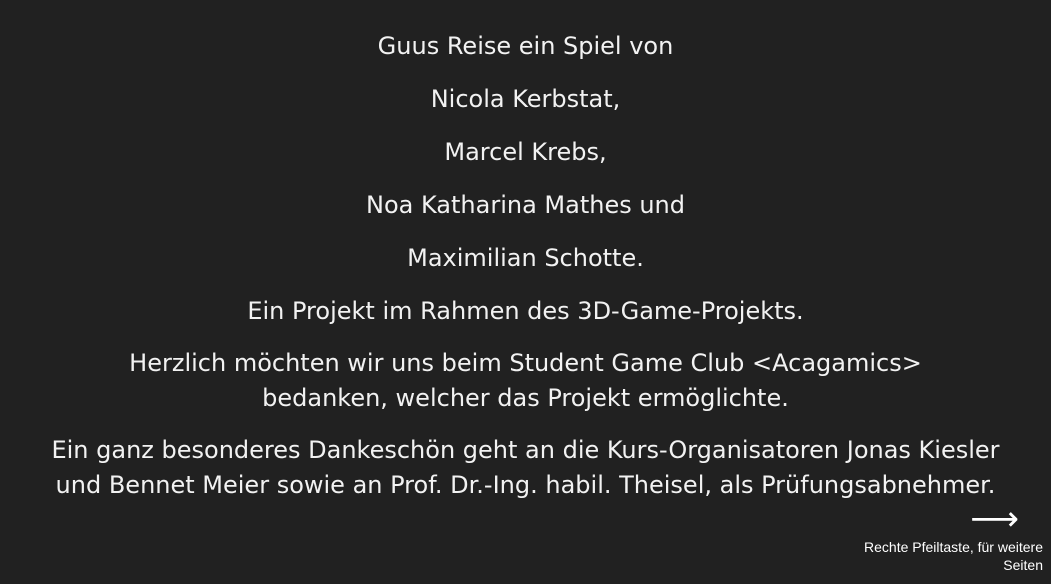  I want to click on author-name: Marcel Krebs,, so click(525, 152).